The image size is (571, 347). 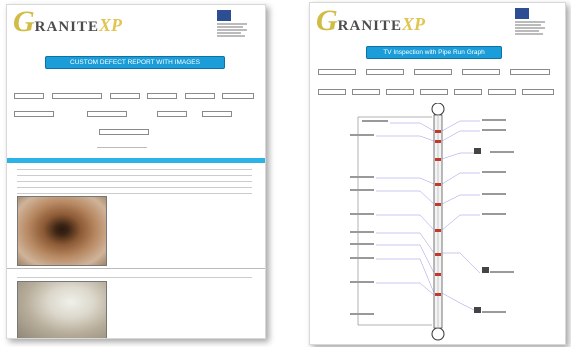 What do you see at coordinates (438, 334) in the screenshot?
I see `downstream-manhole-icon` at bounding box center [438, 334].